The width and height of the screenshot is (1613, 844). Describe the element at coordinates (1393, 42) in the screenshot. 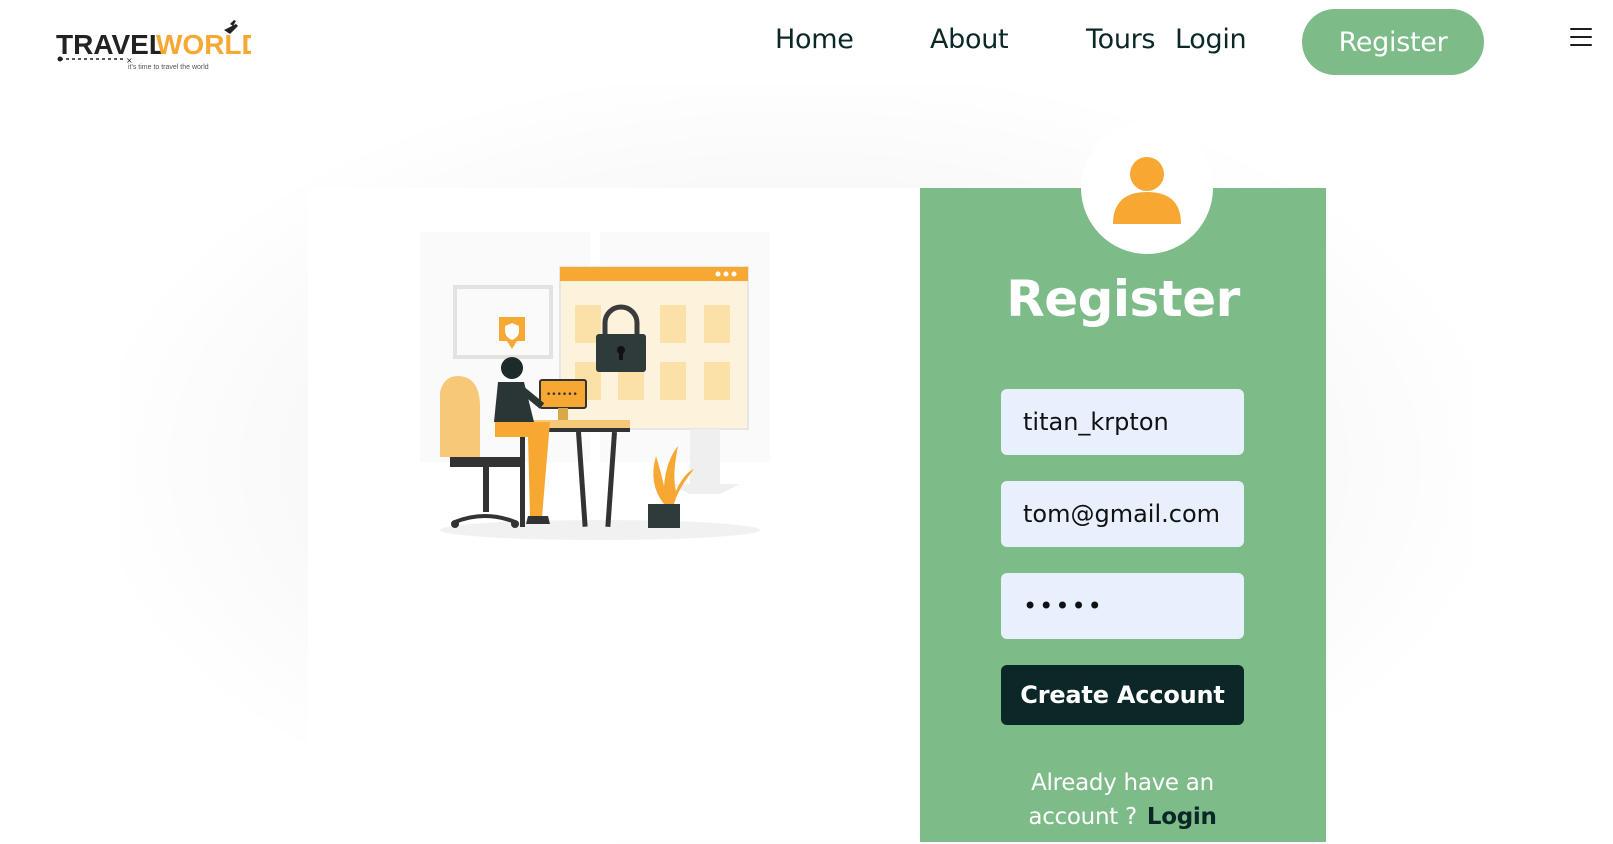

I see `nav-register-button: Register` at that location.